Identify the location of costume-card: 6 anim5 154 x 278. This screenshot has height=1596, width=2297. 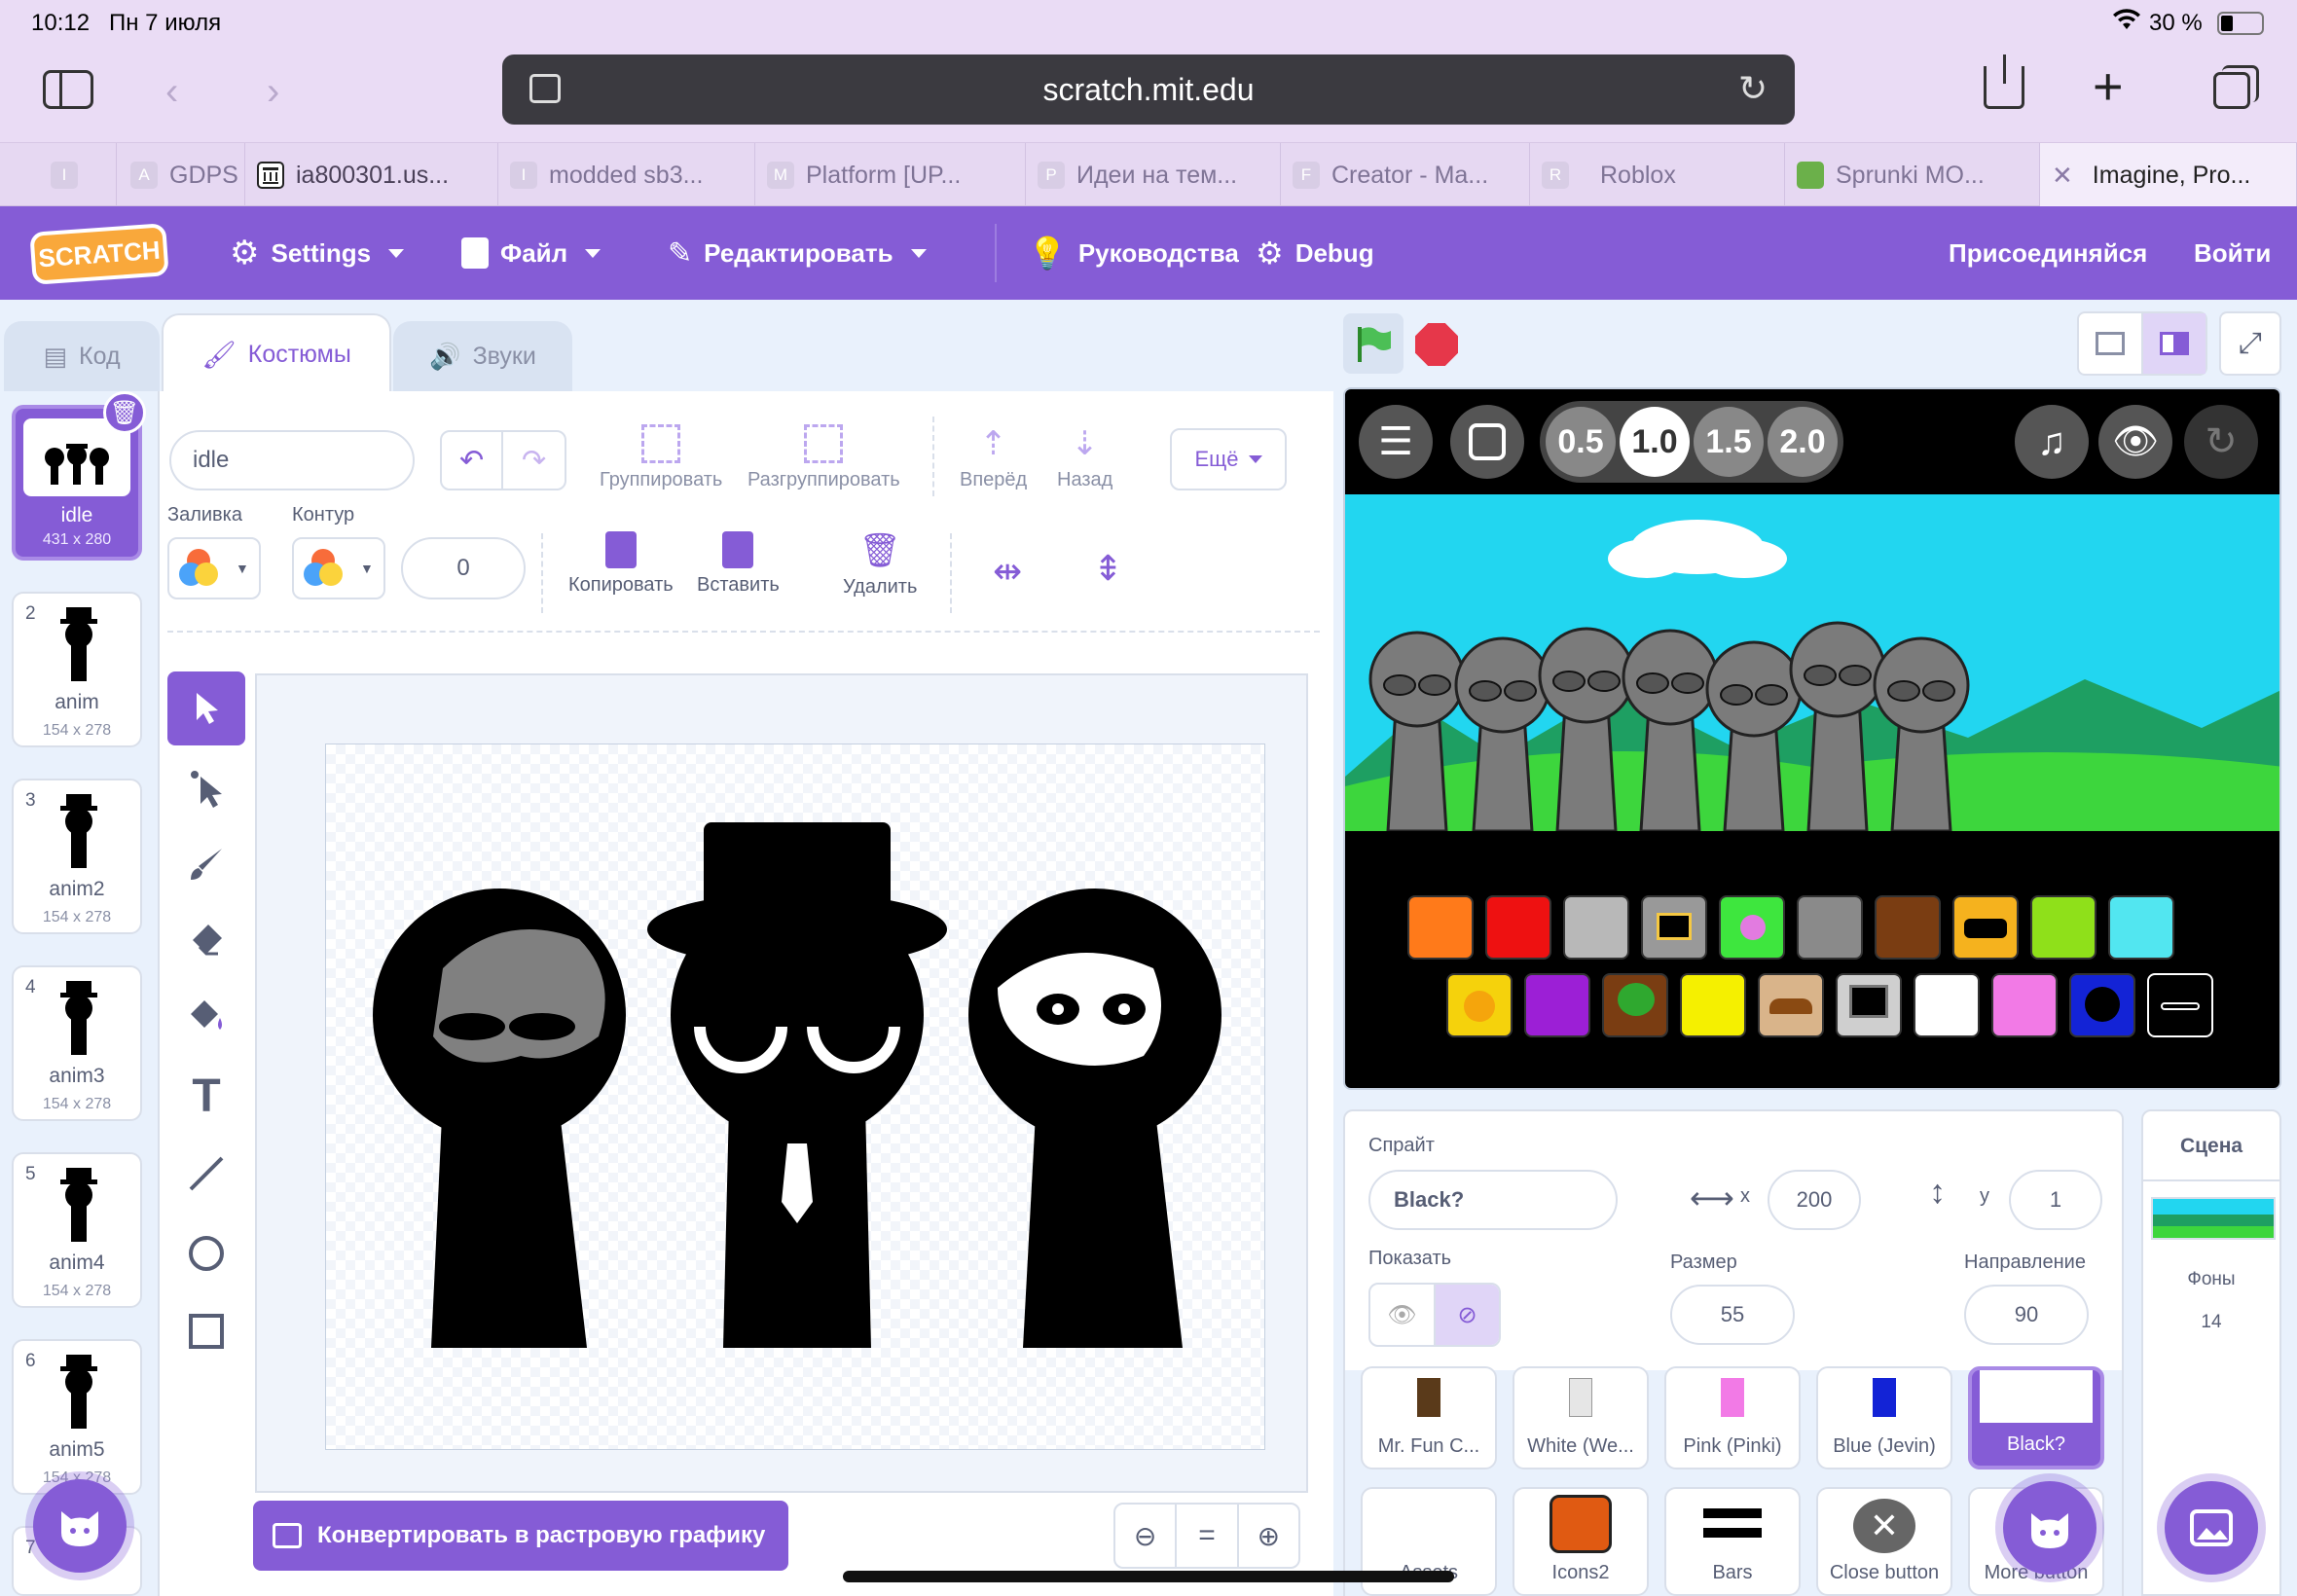
(77, 1417).